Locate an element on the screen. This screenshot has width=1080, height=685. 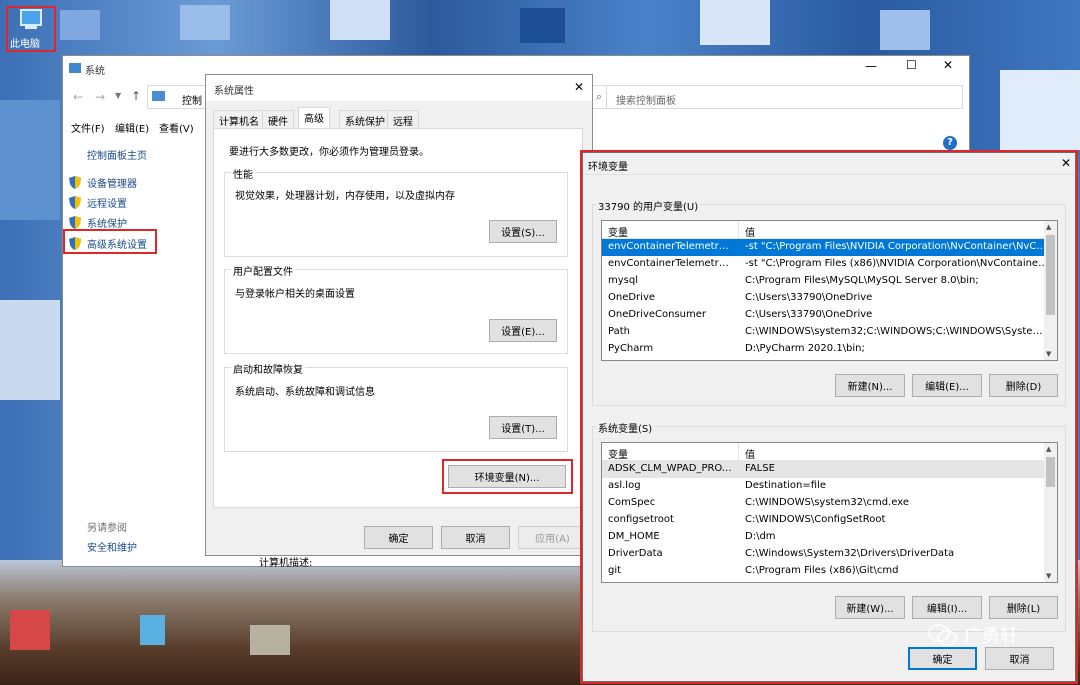
nav-remote-settings-label: 远程设置 is located at coordinates (107, 204).